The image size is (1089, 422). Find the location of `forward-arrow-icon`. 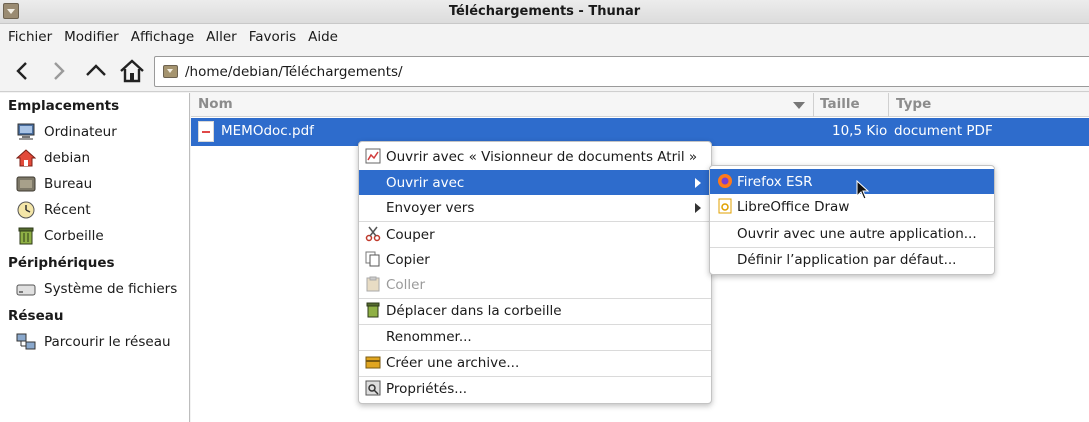

forward-arrow-icon is located at coordinates (59, 71).